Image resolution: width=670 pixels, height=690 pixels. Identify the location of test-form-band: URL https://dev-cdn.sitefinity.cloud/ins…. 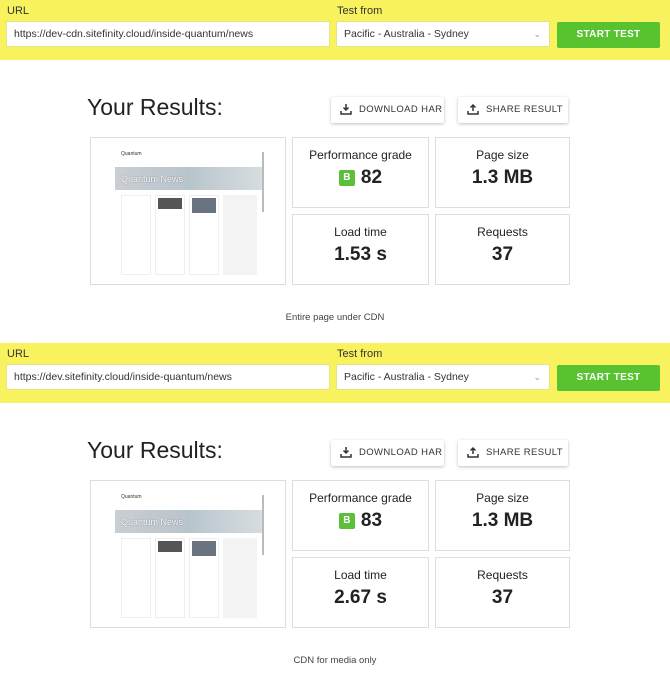
(335, 30).